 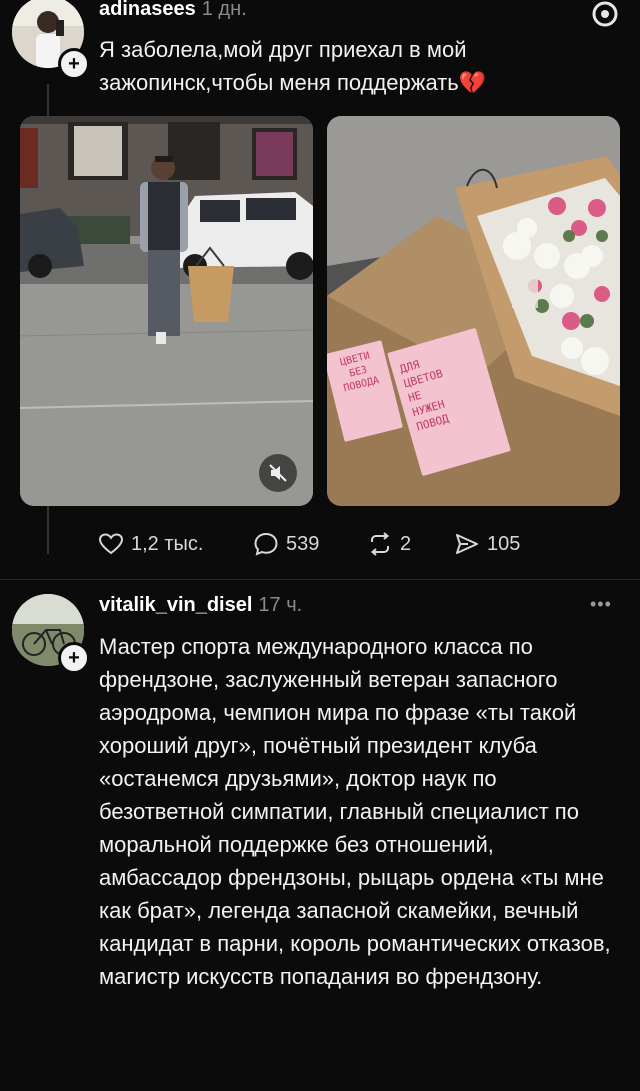 What do you see at coordinates (111, 544) in the screenshot?
I see `heart-icon` at bounding box center [111, 544].